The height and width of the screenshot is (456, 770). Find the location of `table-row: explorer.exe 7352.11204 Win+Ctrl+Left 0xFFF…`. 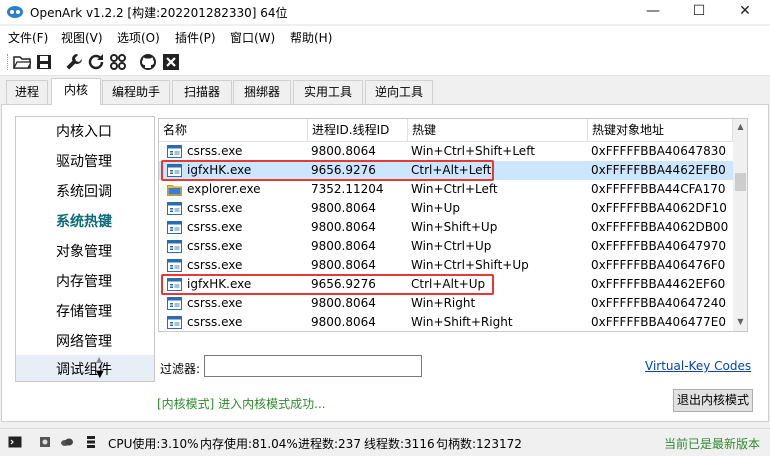

table-row: explorer.exe 7352.11204 Win+Ctrl+Left 0xFFF… is located at coordinates (446, 189).